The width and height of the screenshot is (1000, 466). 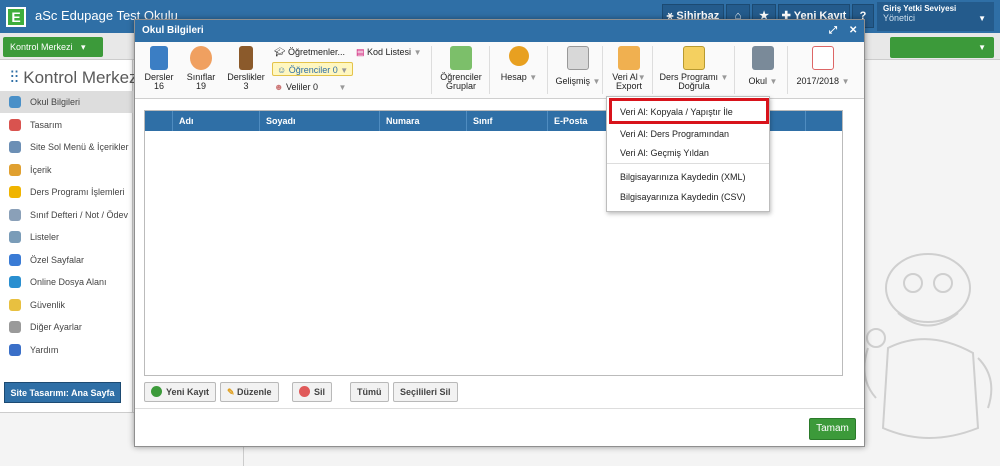 I want to click on dialog-footer-divider, so click(x=499, y=408).